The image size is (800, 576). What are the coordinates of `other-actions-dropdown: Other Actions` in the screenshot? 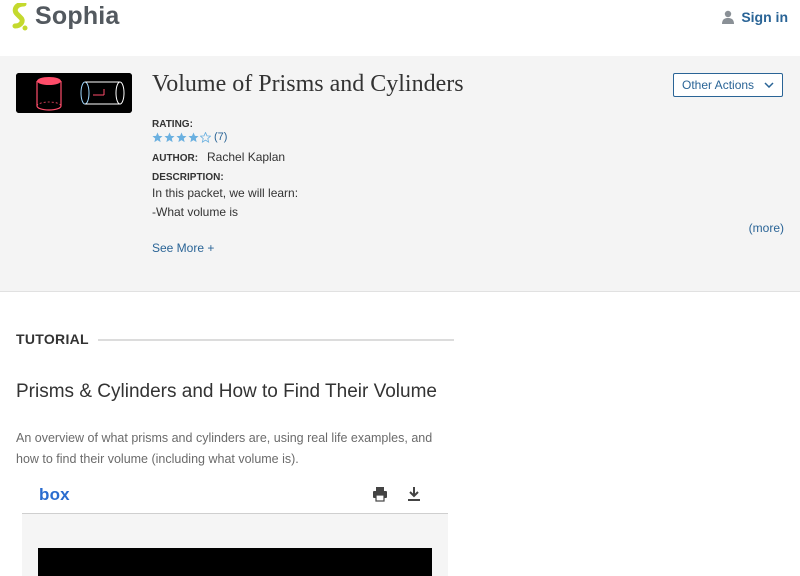 It's located at (728, 85).